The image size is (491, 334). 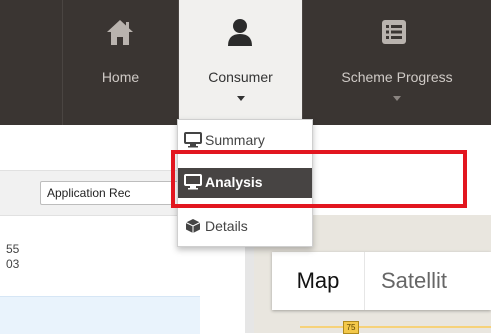 I want to click on home-icon, so click(x=120, y=32).